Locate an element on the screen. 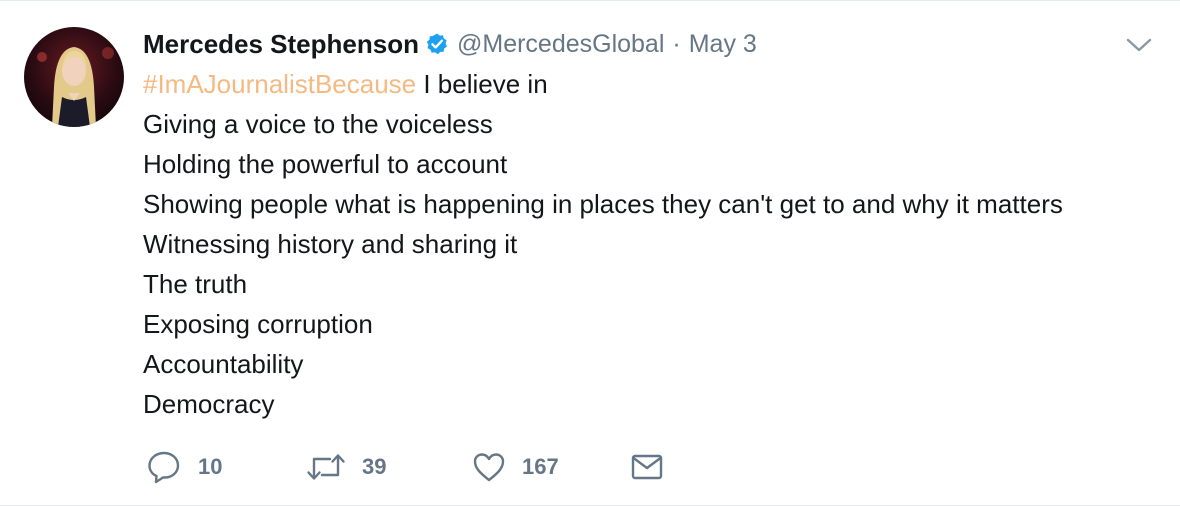  author-name: Mercedes Stephenson is located at coordinates (281, 44).